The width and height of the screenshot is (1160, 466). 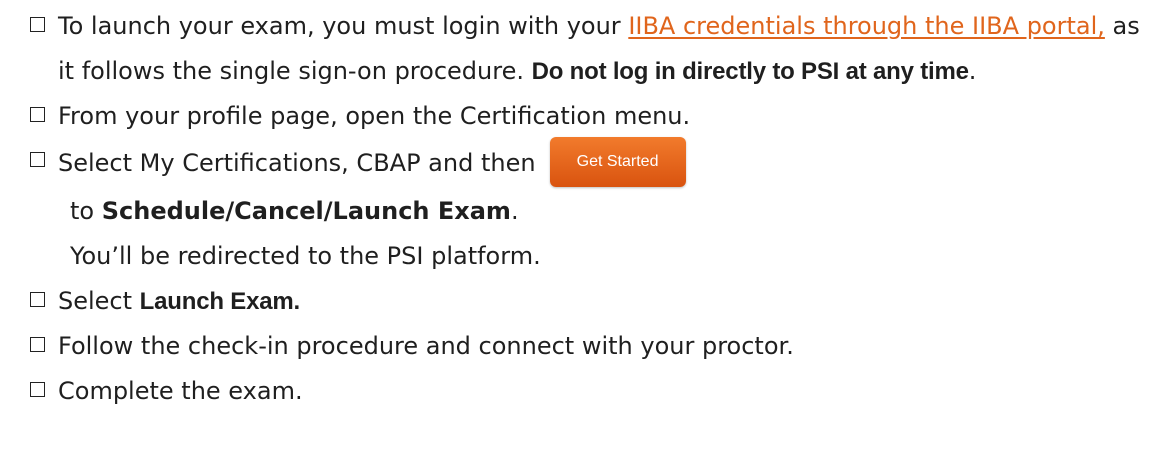 I want to click on step-action: Schedule/Cancel/Launch Exam, so click(x=306, y=211).